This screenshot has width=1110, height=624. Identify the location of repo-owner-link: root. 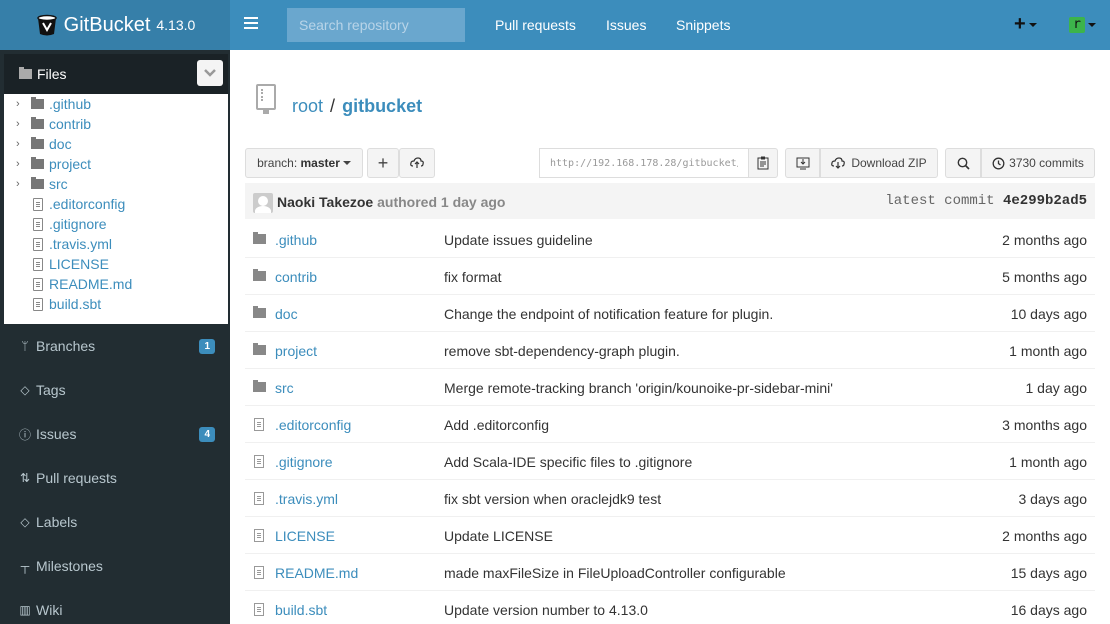
(307, 106).